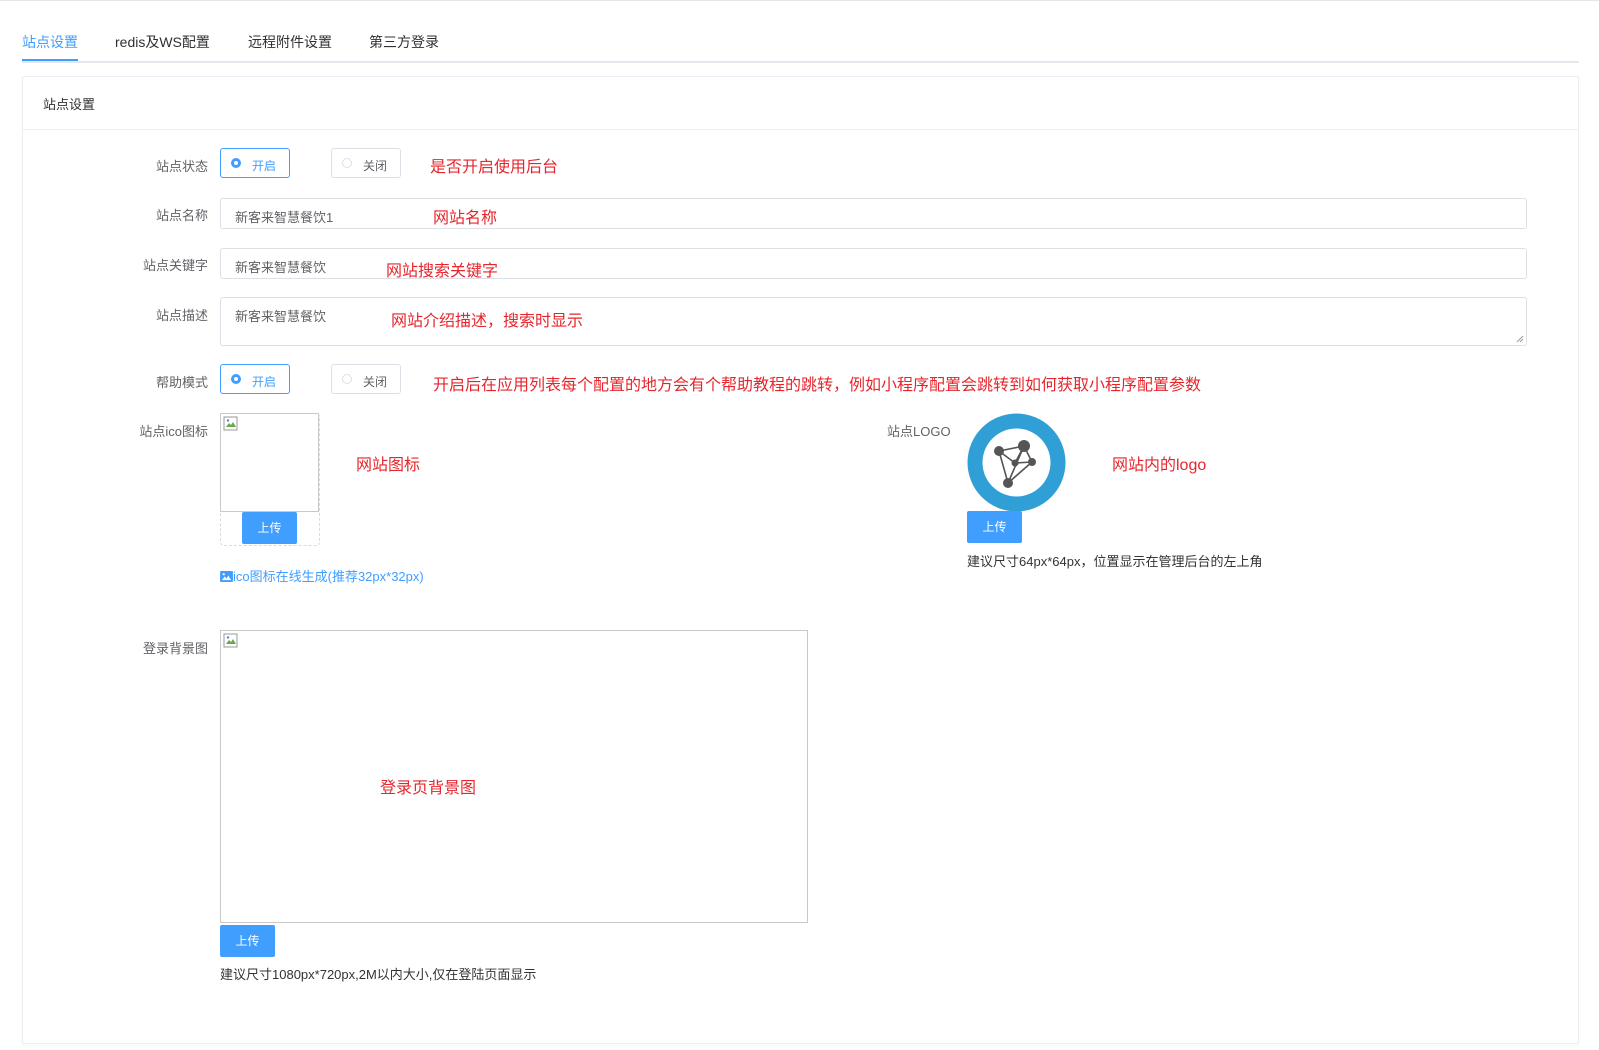  Describe the element at coordinates (269, 462) in the screenshot. I see `ico-image-preview` at that location.